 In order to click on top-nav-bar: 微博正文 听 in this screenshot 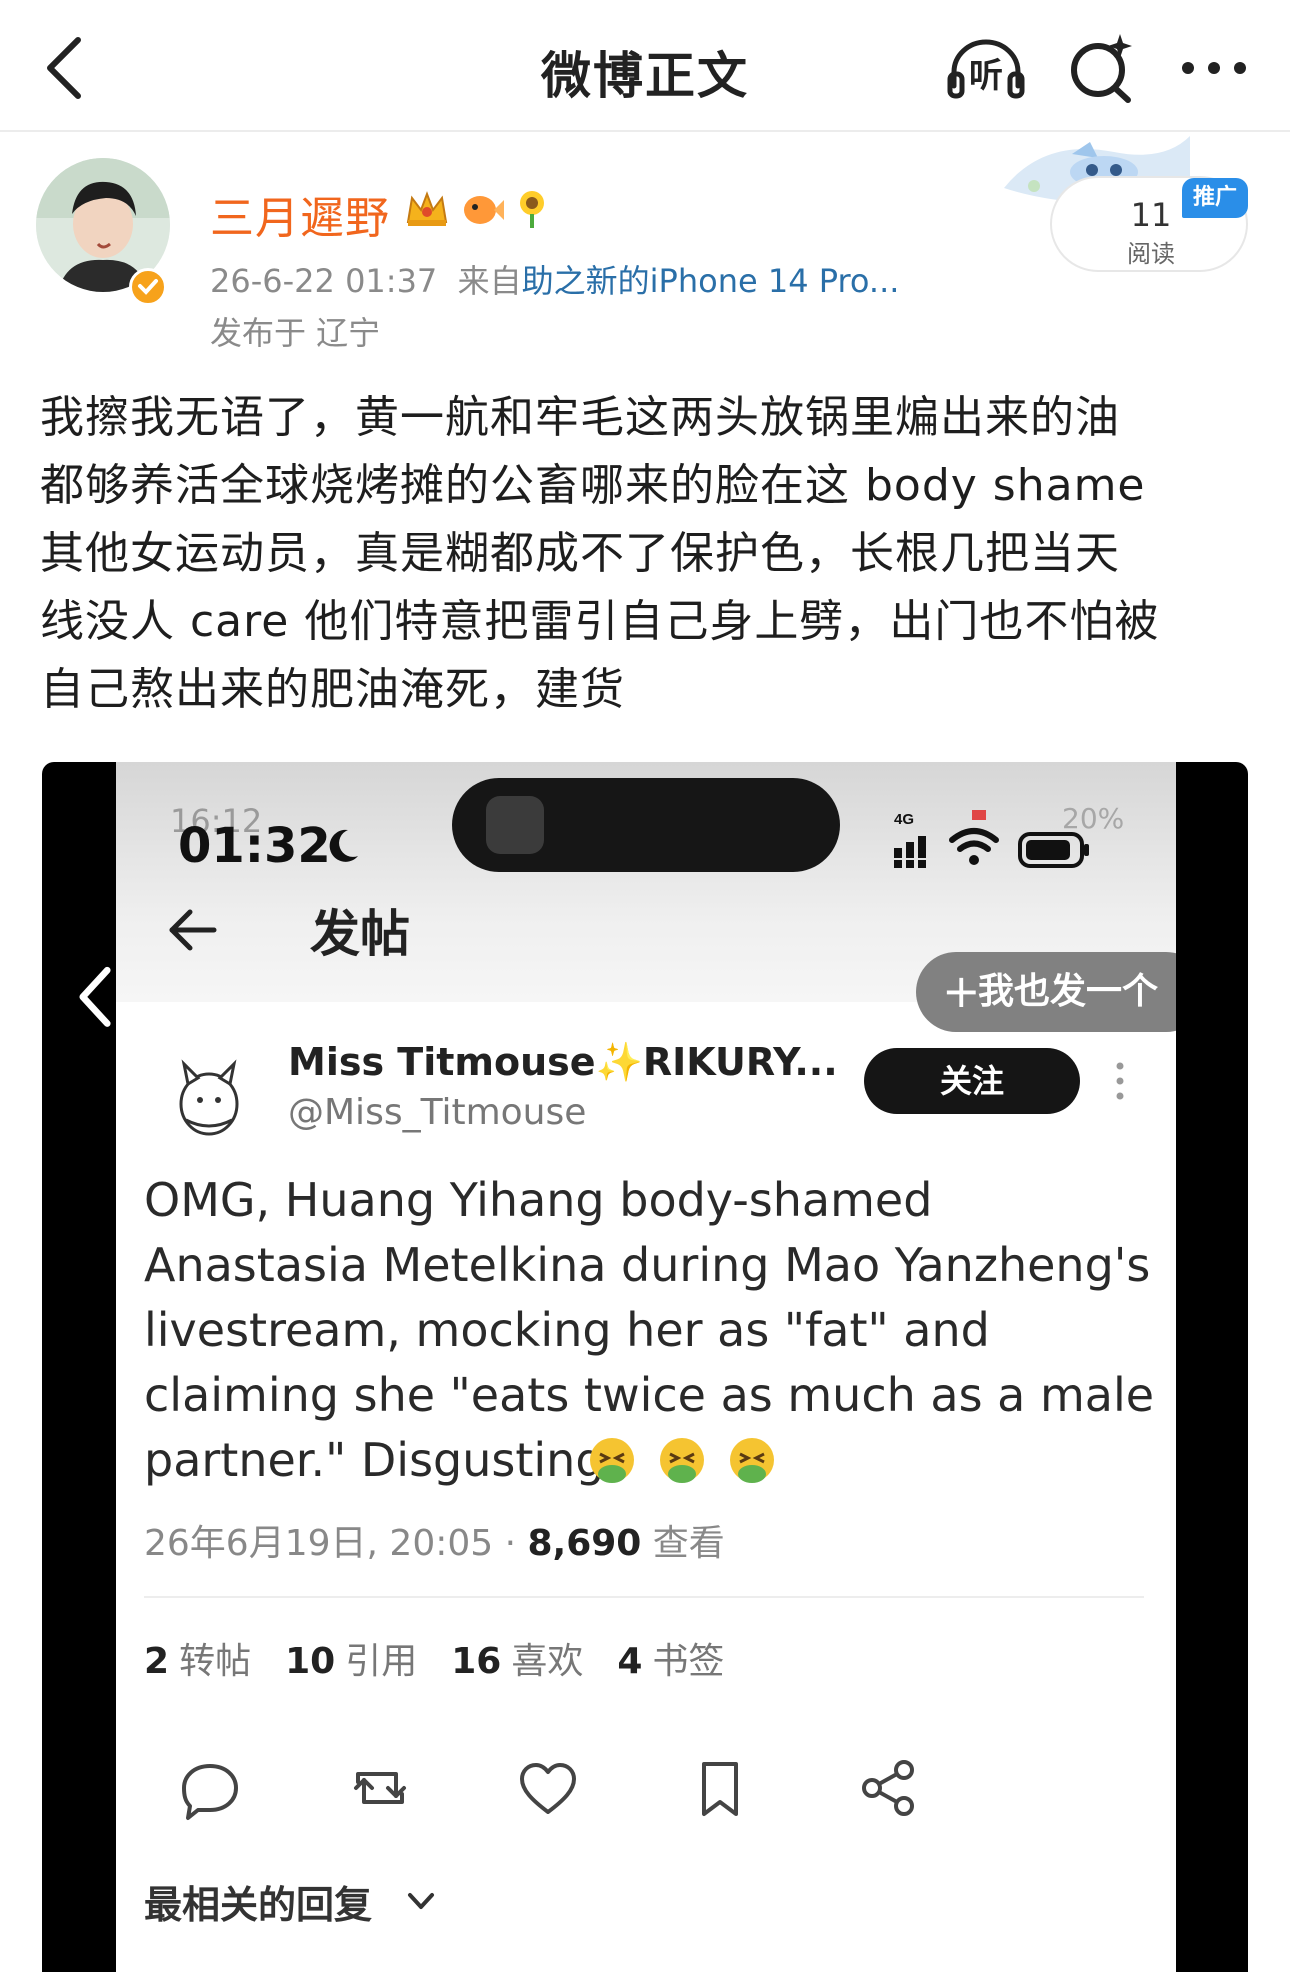, I will do `click(645, 66)`.